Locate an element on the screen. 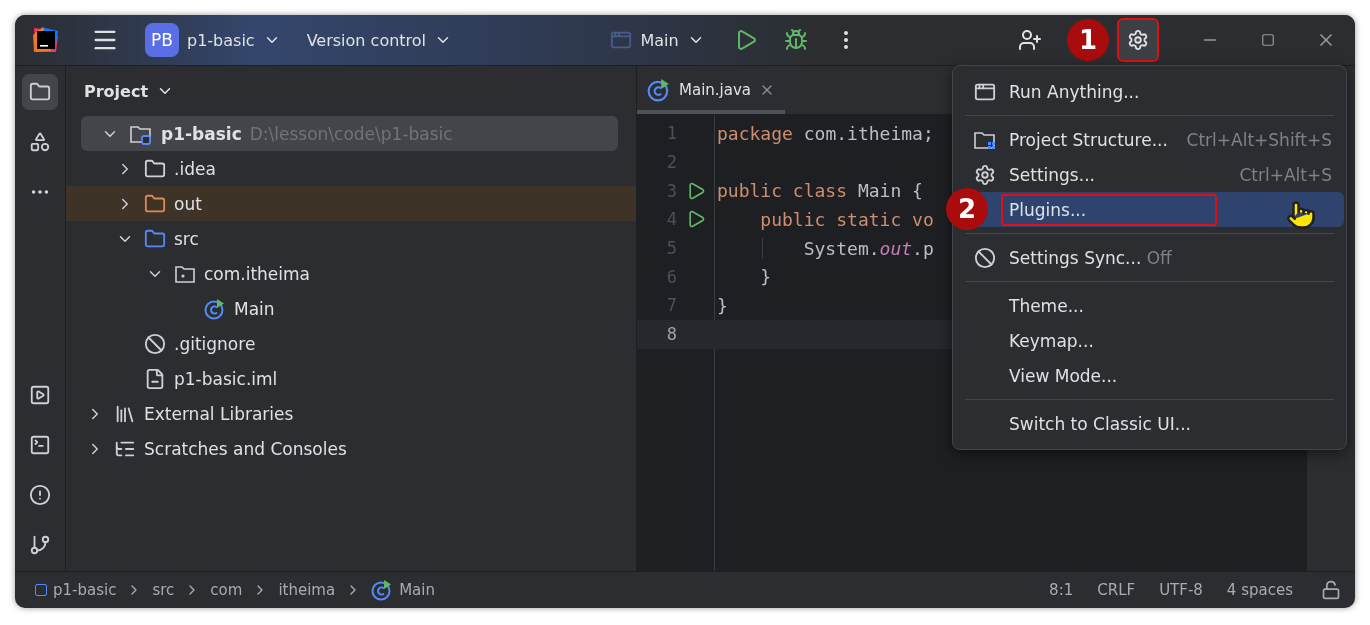 The width and height of the screenshot is (1370, 625). tree-label: p1-basic is located at coordinates (201, 133).